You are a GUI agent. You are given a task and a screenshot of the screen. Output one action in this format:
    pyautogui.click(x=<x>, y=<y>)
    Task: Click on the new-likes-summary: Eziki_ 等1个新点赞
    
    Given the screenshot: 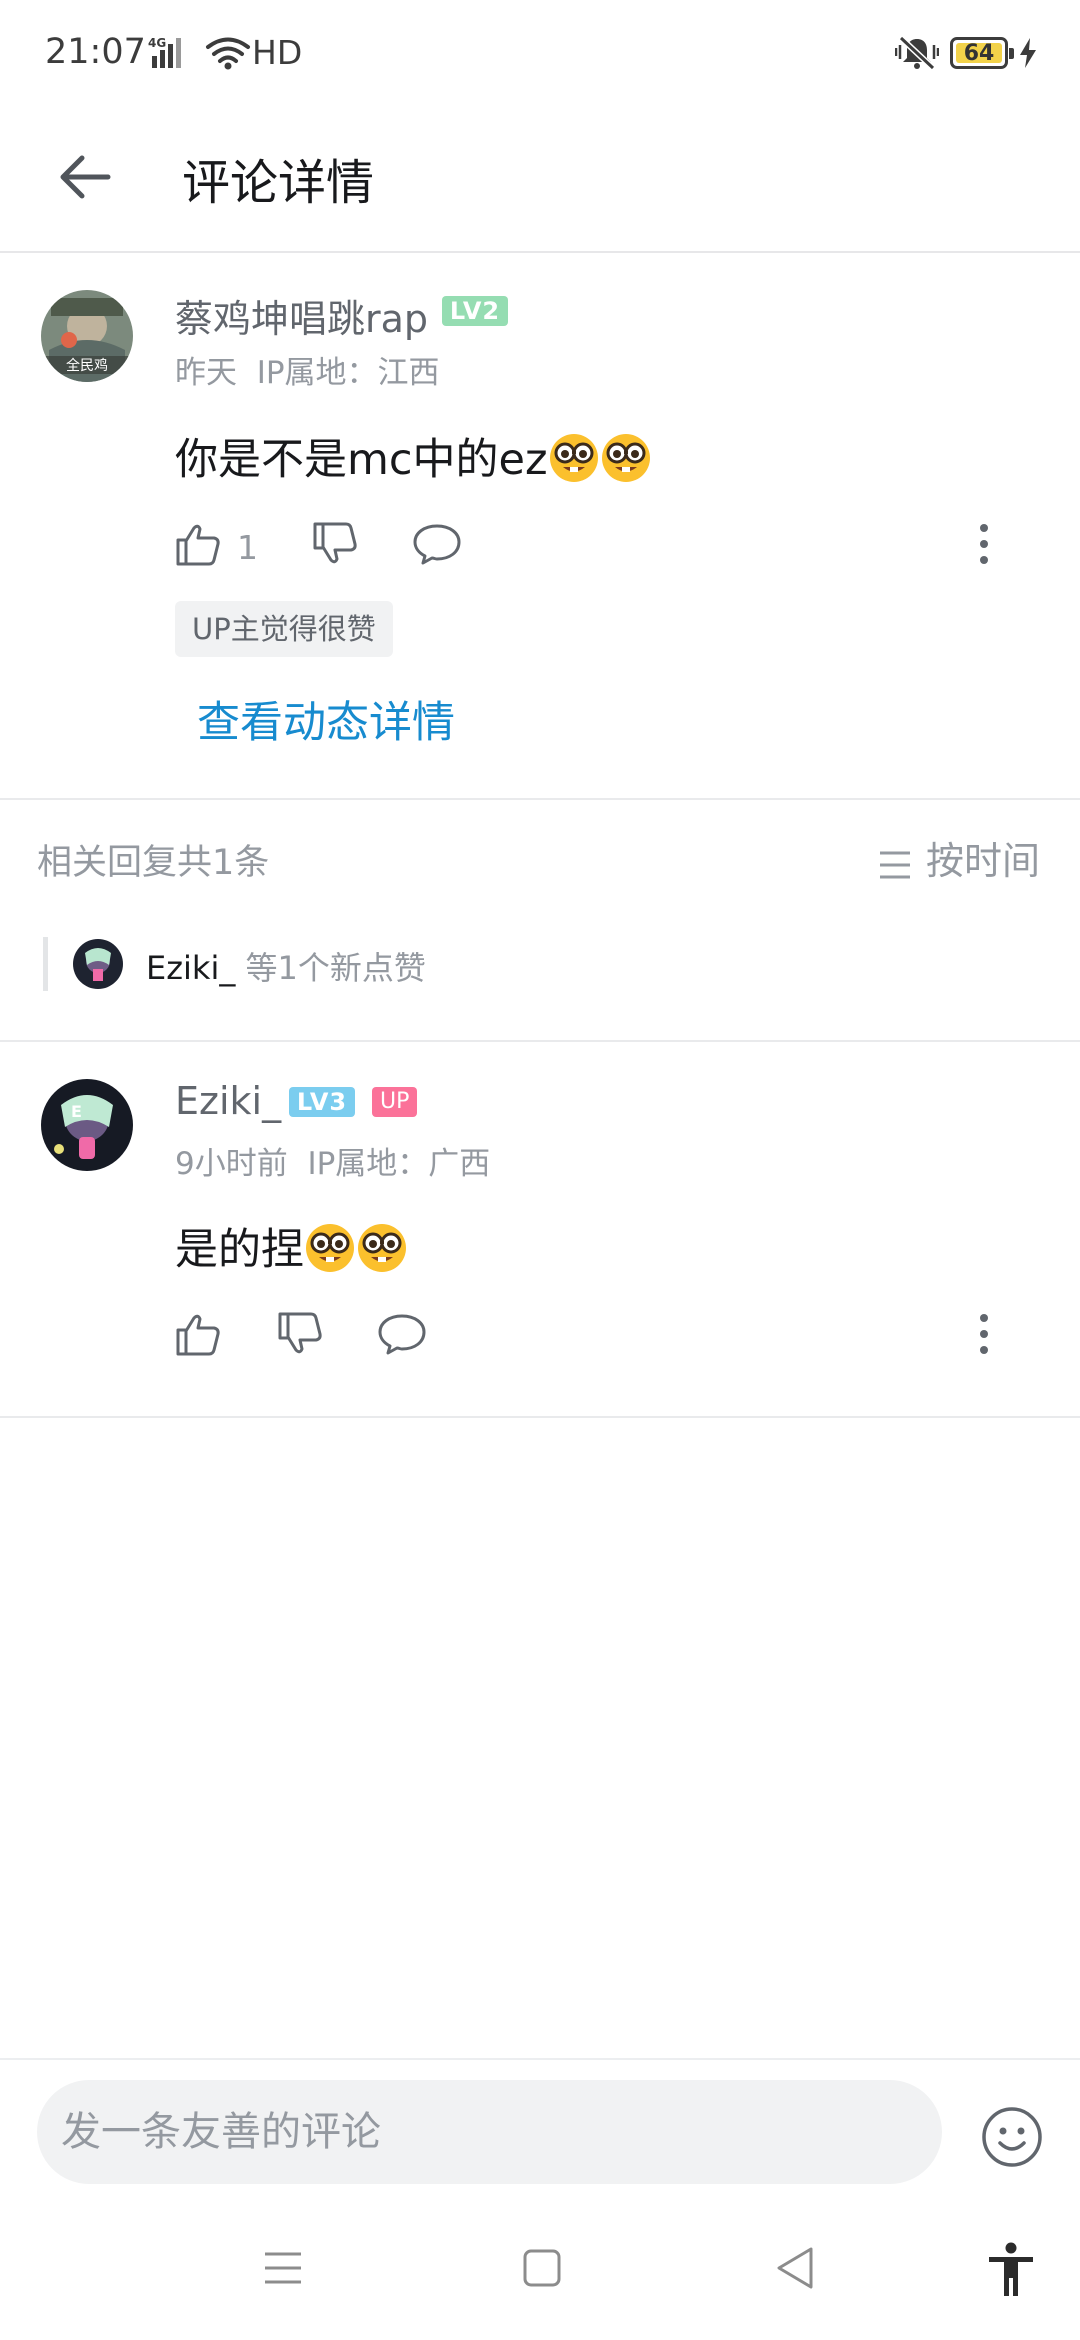 What is the action you would take?
    pyautogui.click(x=343, y=964)
    